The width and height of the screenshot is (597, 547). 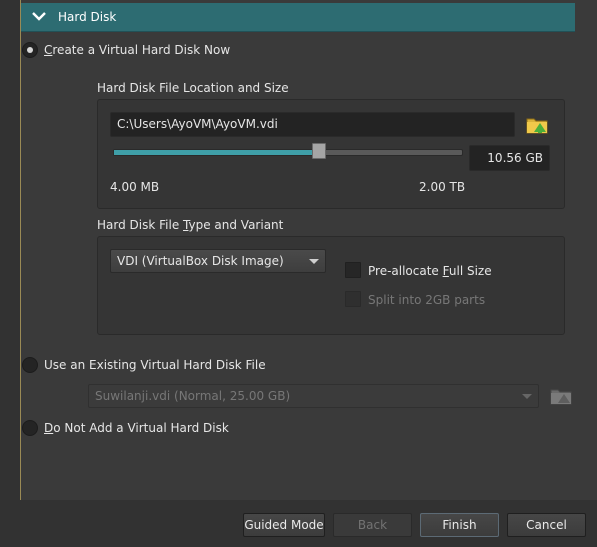 I want to click on disk-path-value: C:\Users\AyoVM\AyoVM.vdi, so click(x=197, y=124).